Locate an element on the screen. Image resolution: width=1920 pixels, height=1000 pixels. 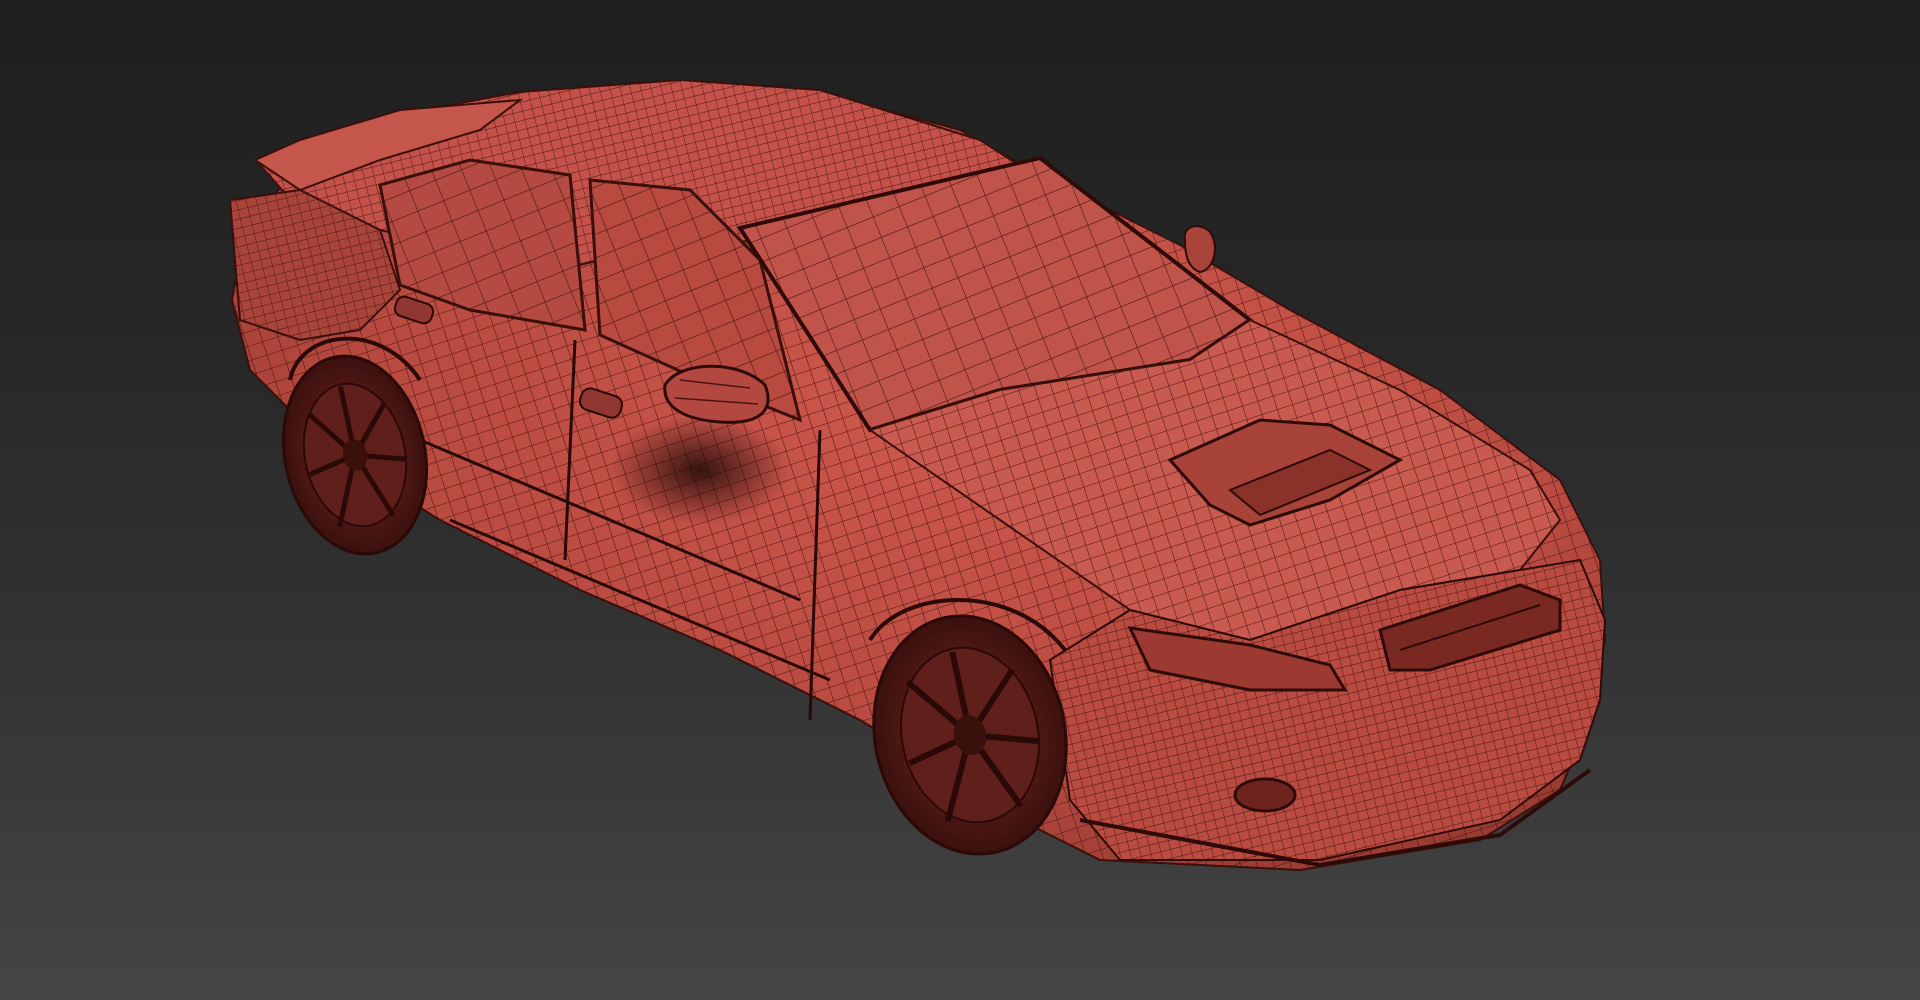
mirror-shadow is located at coordinates (700, 470).